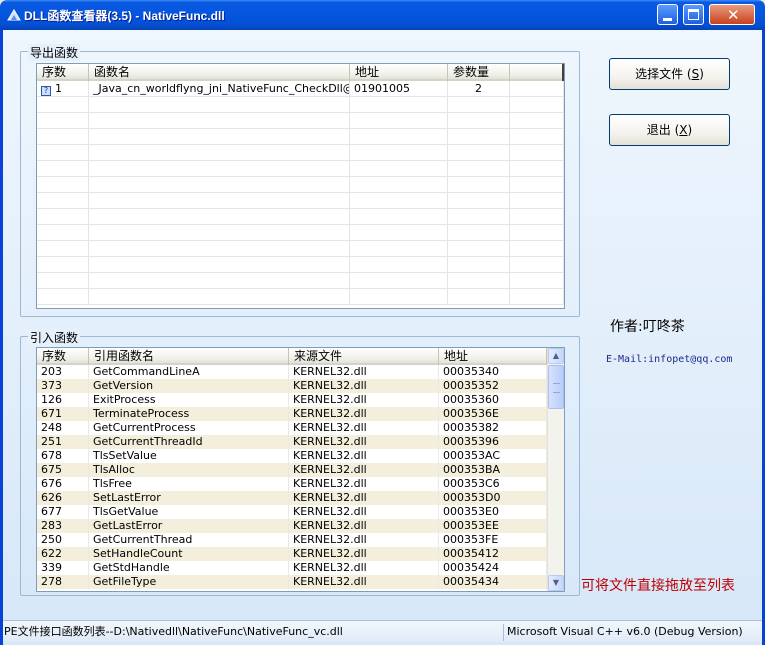  I want to click on imports-list-header: 序数 引用函数名 来源文件 地址, so click(292, 356).